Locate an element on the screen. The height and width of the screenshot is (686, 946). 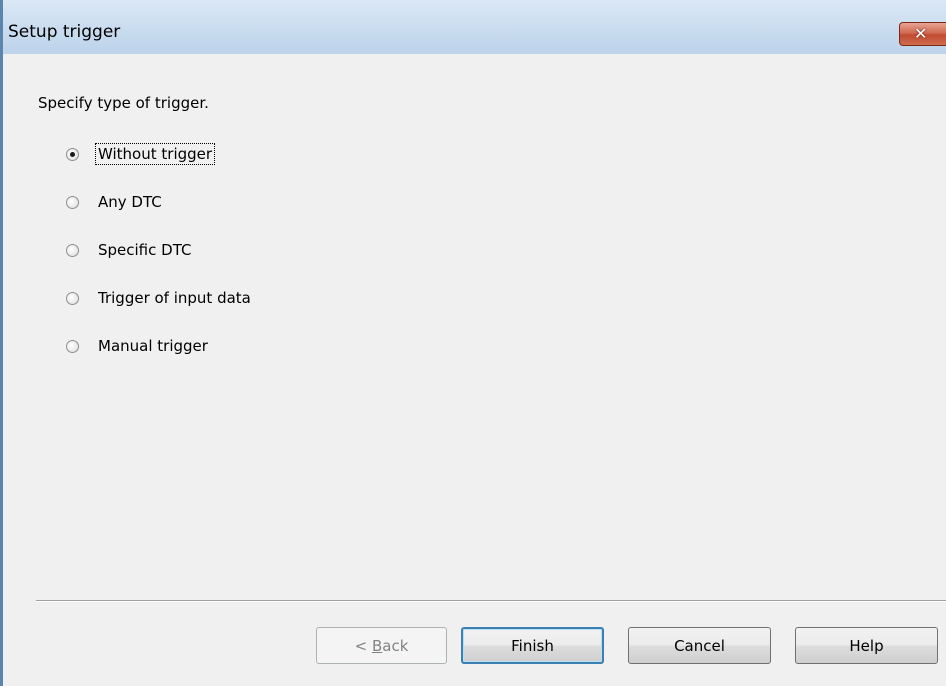
radio-manual-trigger: Manual trigger is located at coordinates (138, 346).